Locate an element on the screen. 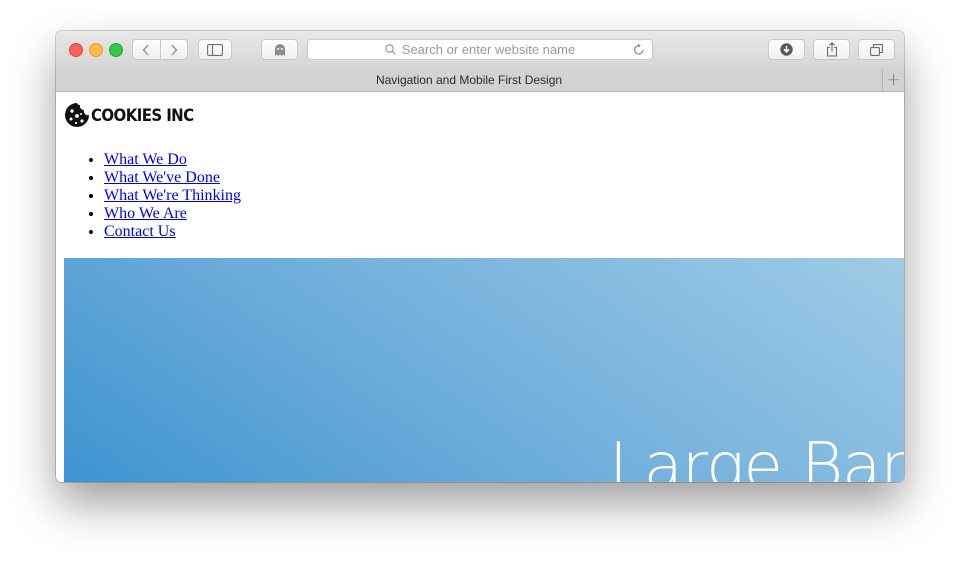  site-logo: COOKIES INC is located at coordinates (129, 115).